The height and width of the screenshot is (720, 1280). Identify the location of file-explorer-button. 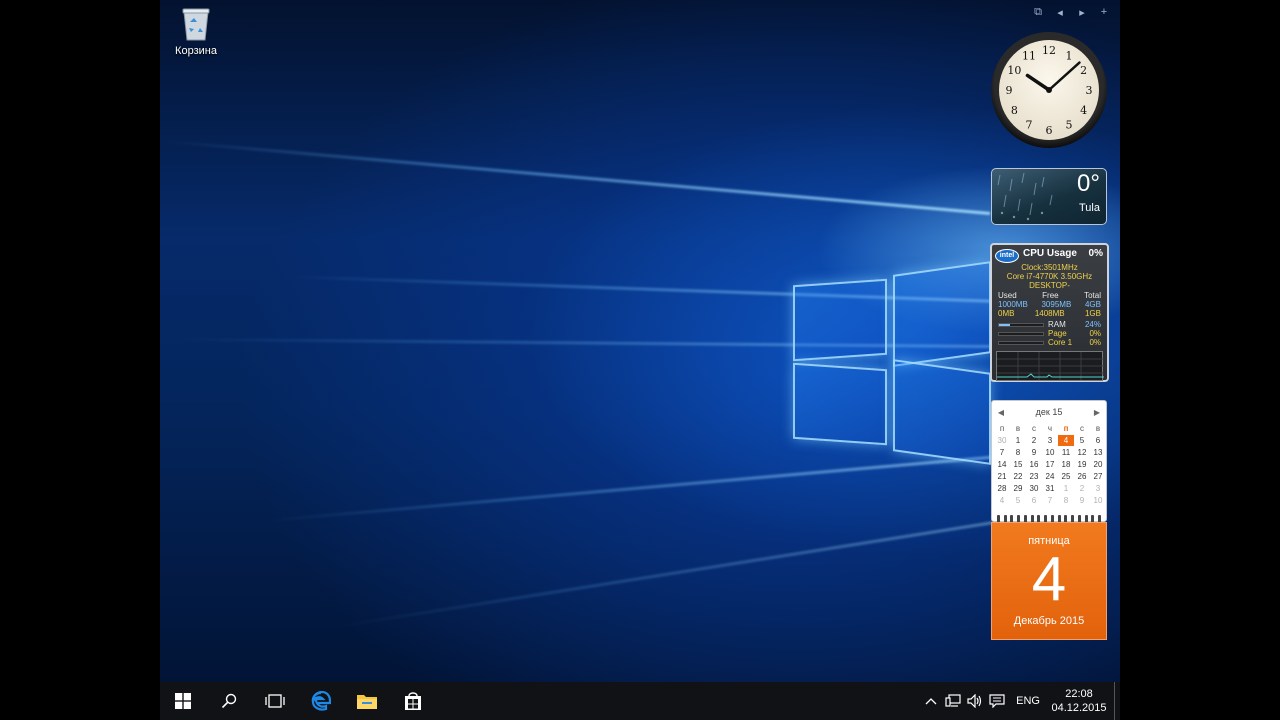
(367, 701).